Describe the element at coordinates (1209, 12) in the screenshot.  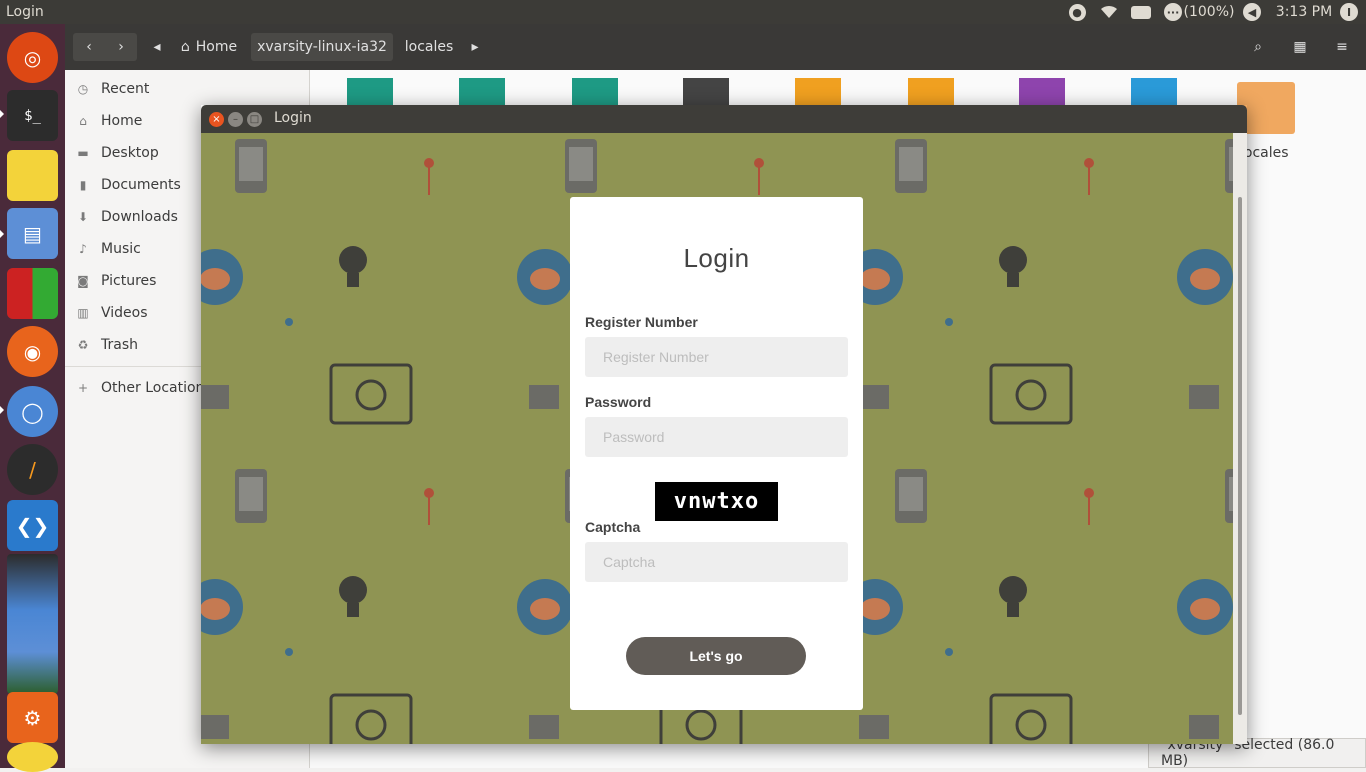
I see `battery-percentage: (100%)` at that location.